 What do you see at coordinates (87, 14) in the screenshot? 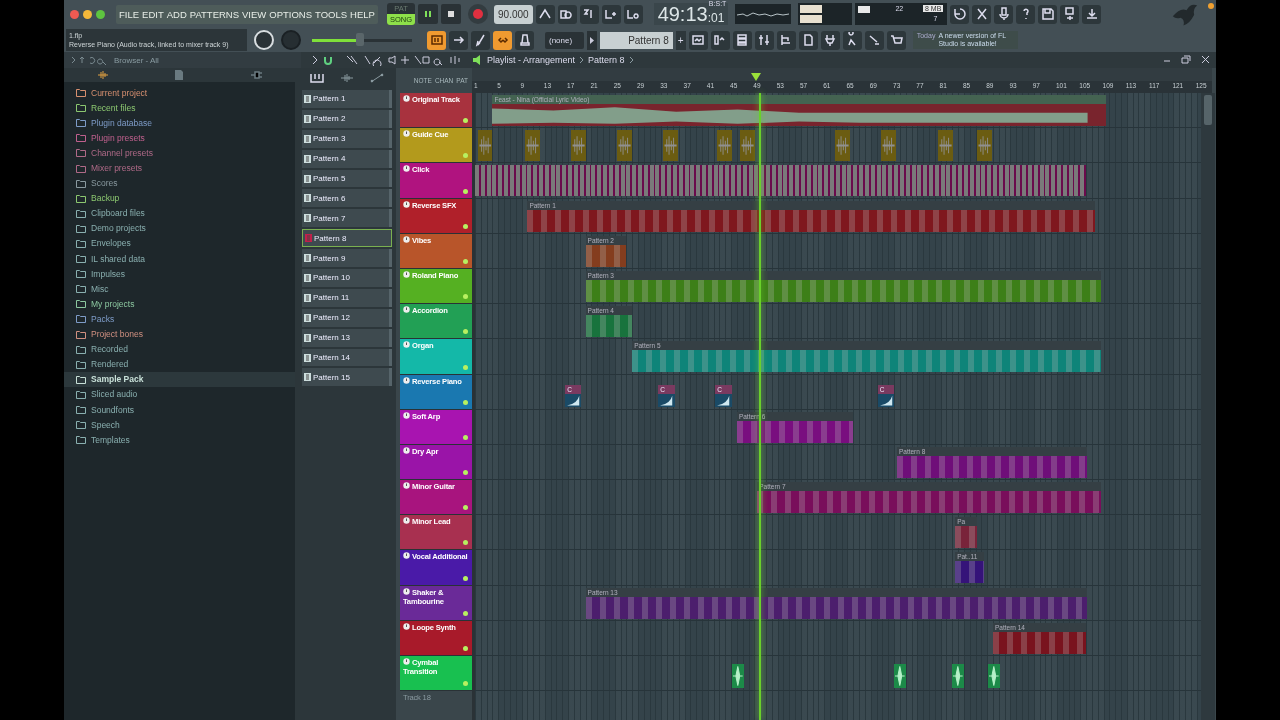
I see `minimize-dot` at bounding box center [87, 14].